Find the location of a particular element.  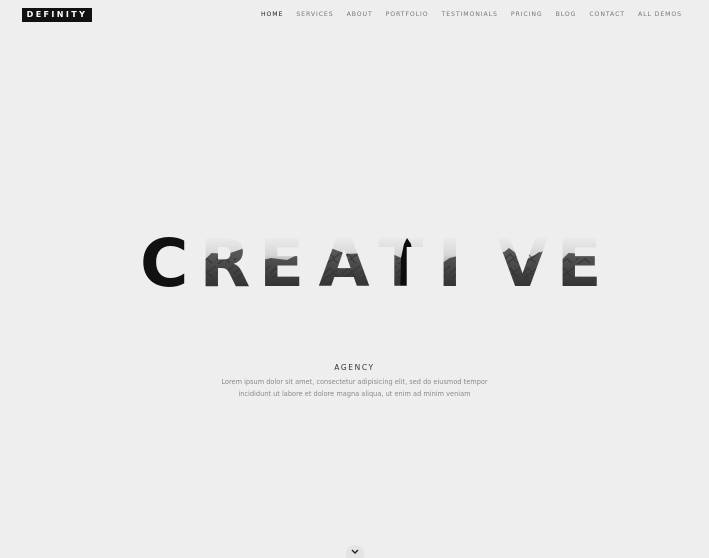

nav-item-pricing: PRICING is located at coordinates (527, 15).